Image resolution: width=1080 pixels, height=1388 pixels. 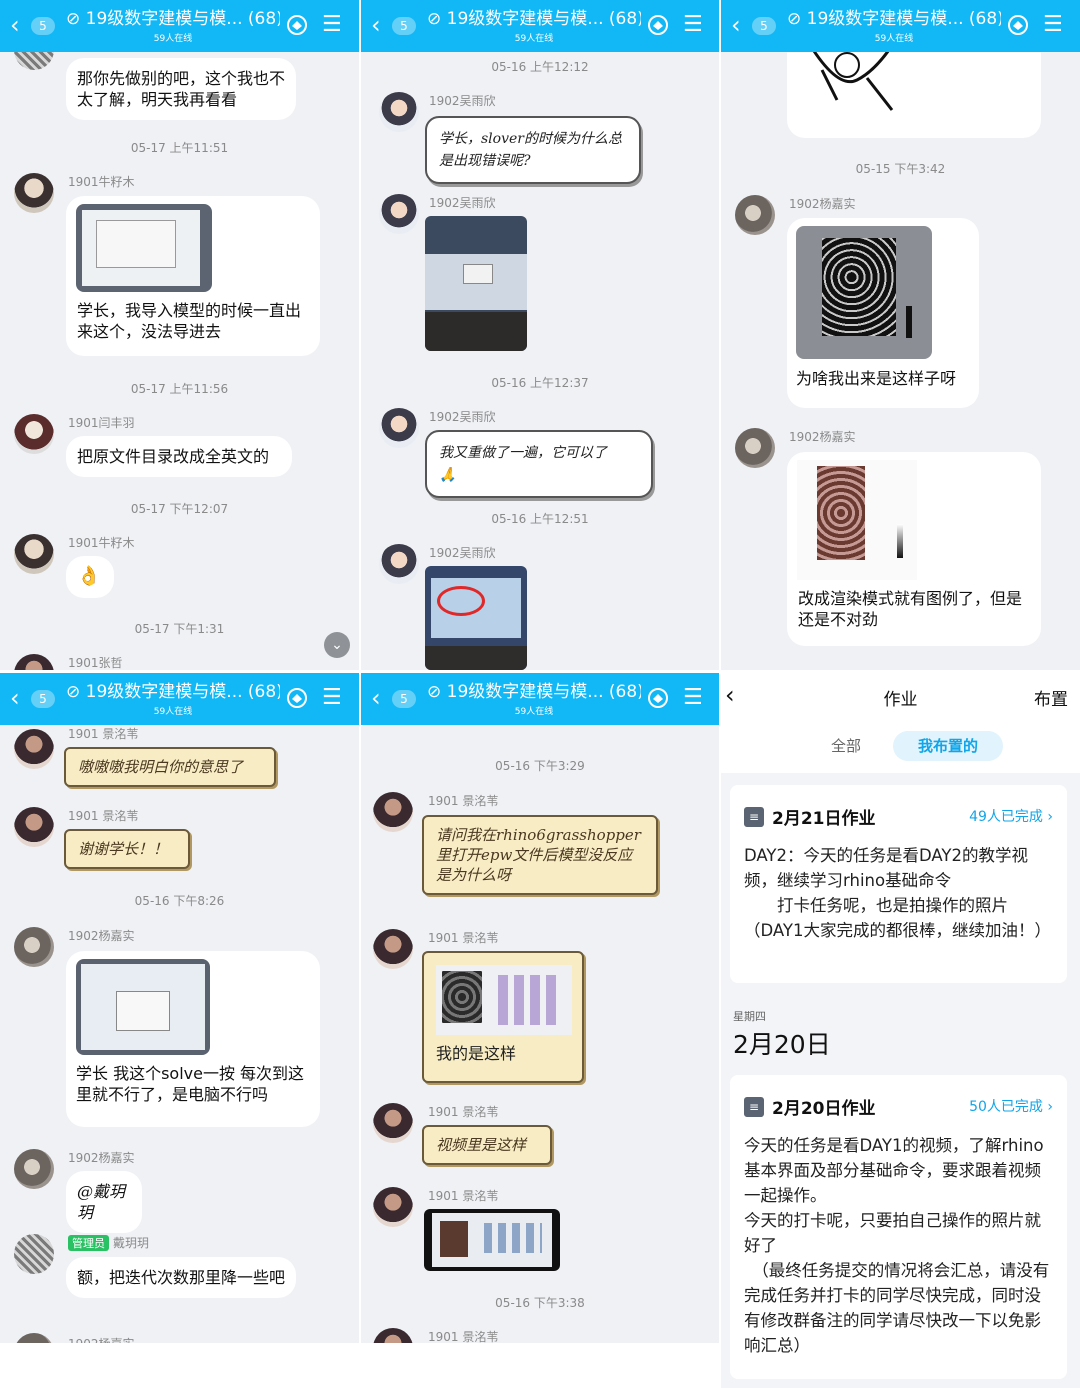 What do you see at coordinates (540, 699) in the screenshot?
I see `chat-header: ‹ 5 ⊘ 19级数字建模与模... (68) 59人在线 ☰` at bounding box center [540, 699].